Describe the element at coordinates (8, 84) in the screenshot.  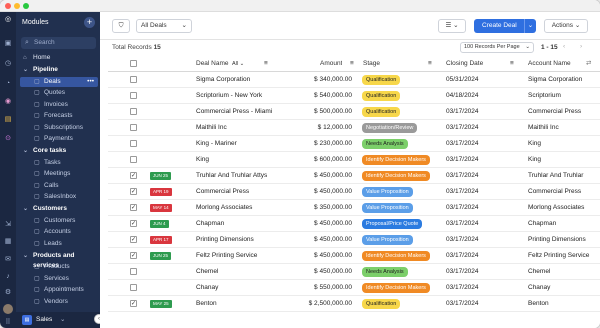
I see `activity-icon: ◔` at that location.